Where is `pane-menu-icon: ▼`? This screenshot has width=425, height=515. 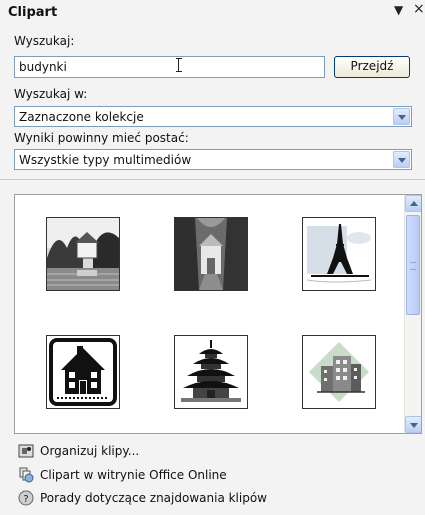 pane-menu-icon: ▼ is located at coordinates (398, 10).